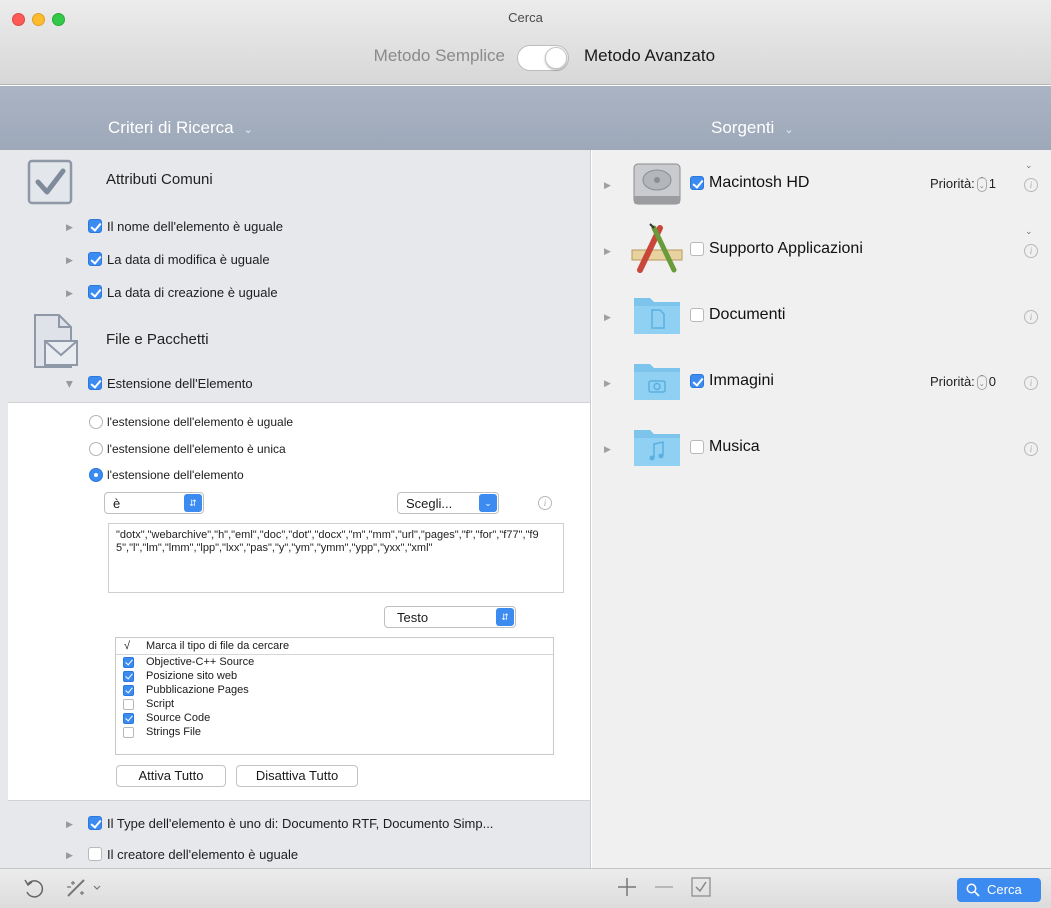  What do you see at coordinates (821, 381) in the screenshot?
I see `source-row-pictures: ▶ Immagini Priorità: ⌃ ⌄ 0 i` at bounding box center [821, 381].